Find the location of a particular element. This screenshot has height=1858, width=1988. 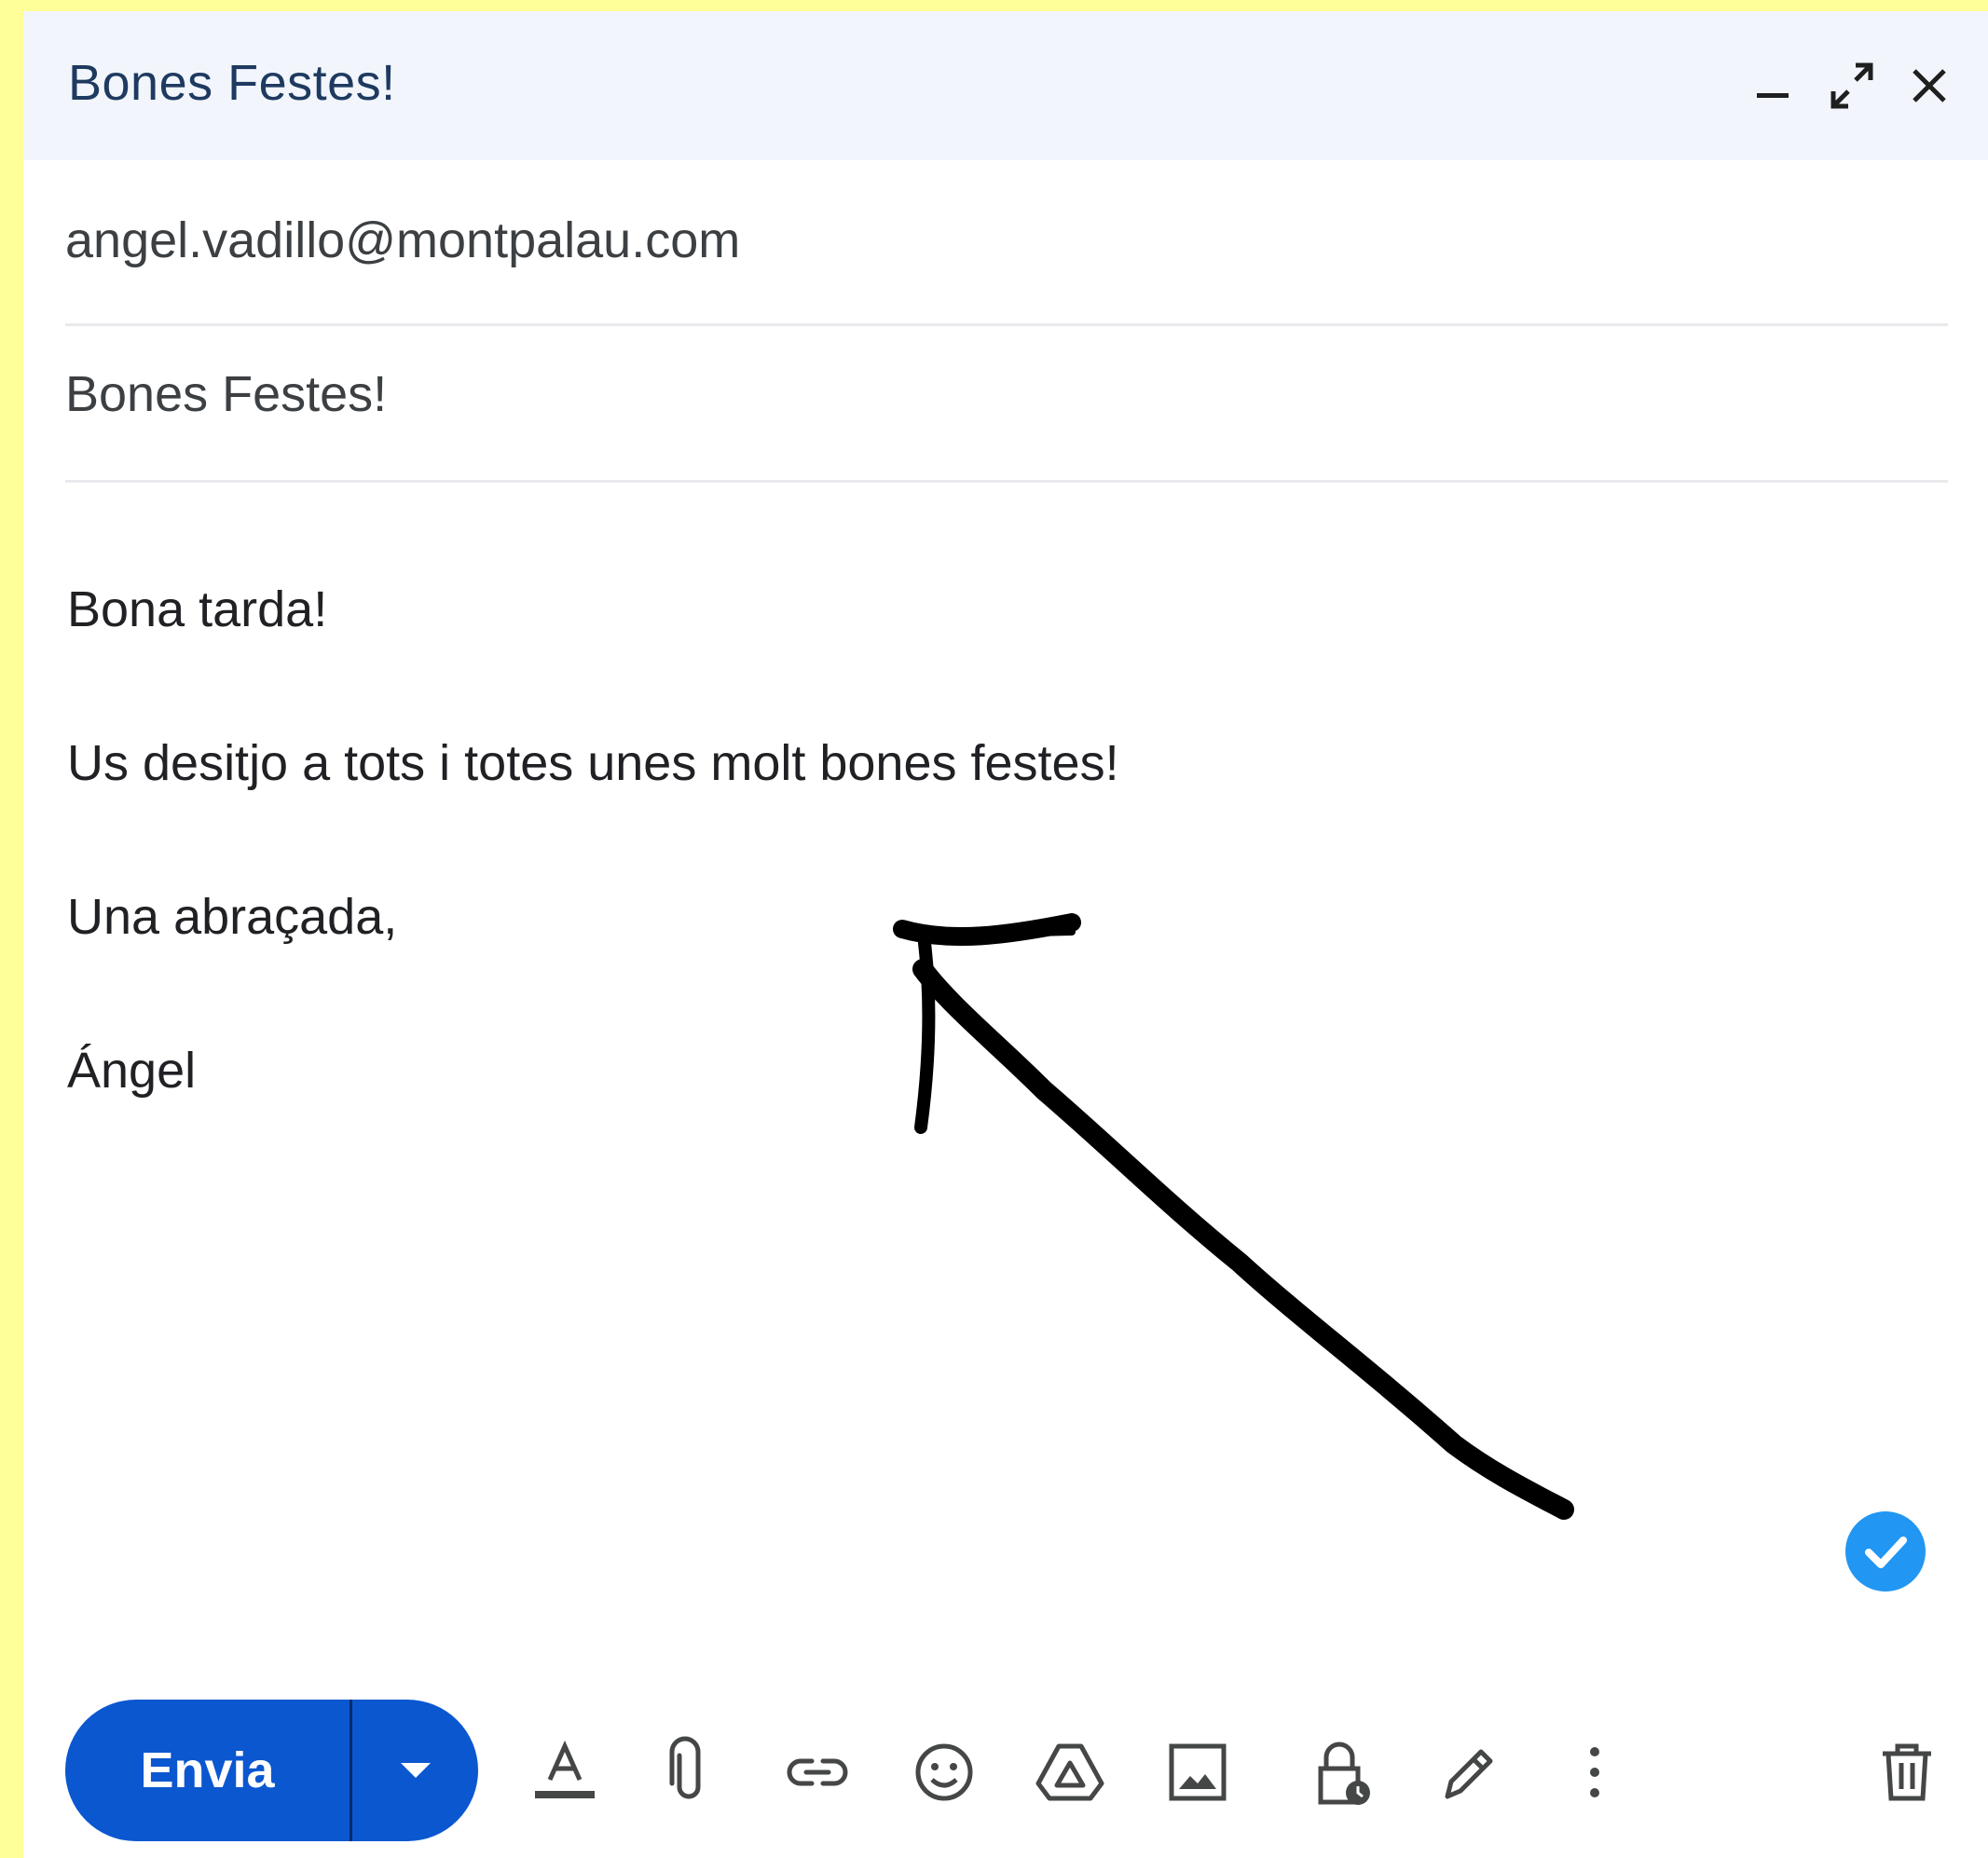

body-line-greeting: Bona tarda! is located at coordinates (197, 609).